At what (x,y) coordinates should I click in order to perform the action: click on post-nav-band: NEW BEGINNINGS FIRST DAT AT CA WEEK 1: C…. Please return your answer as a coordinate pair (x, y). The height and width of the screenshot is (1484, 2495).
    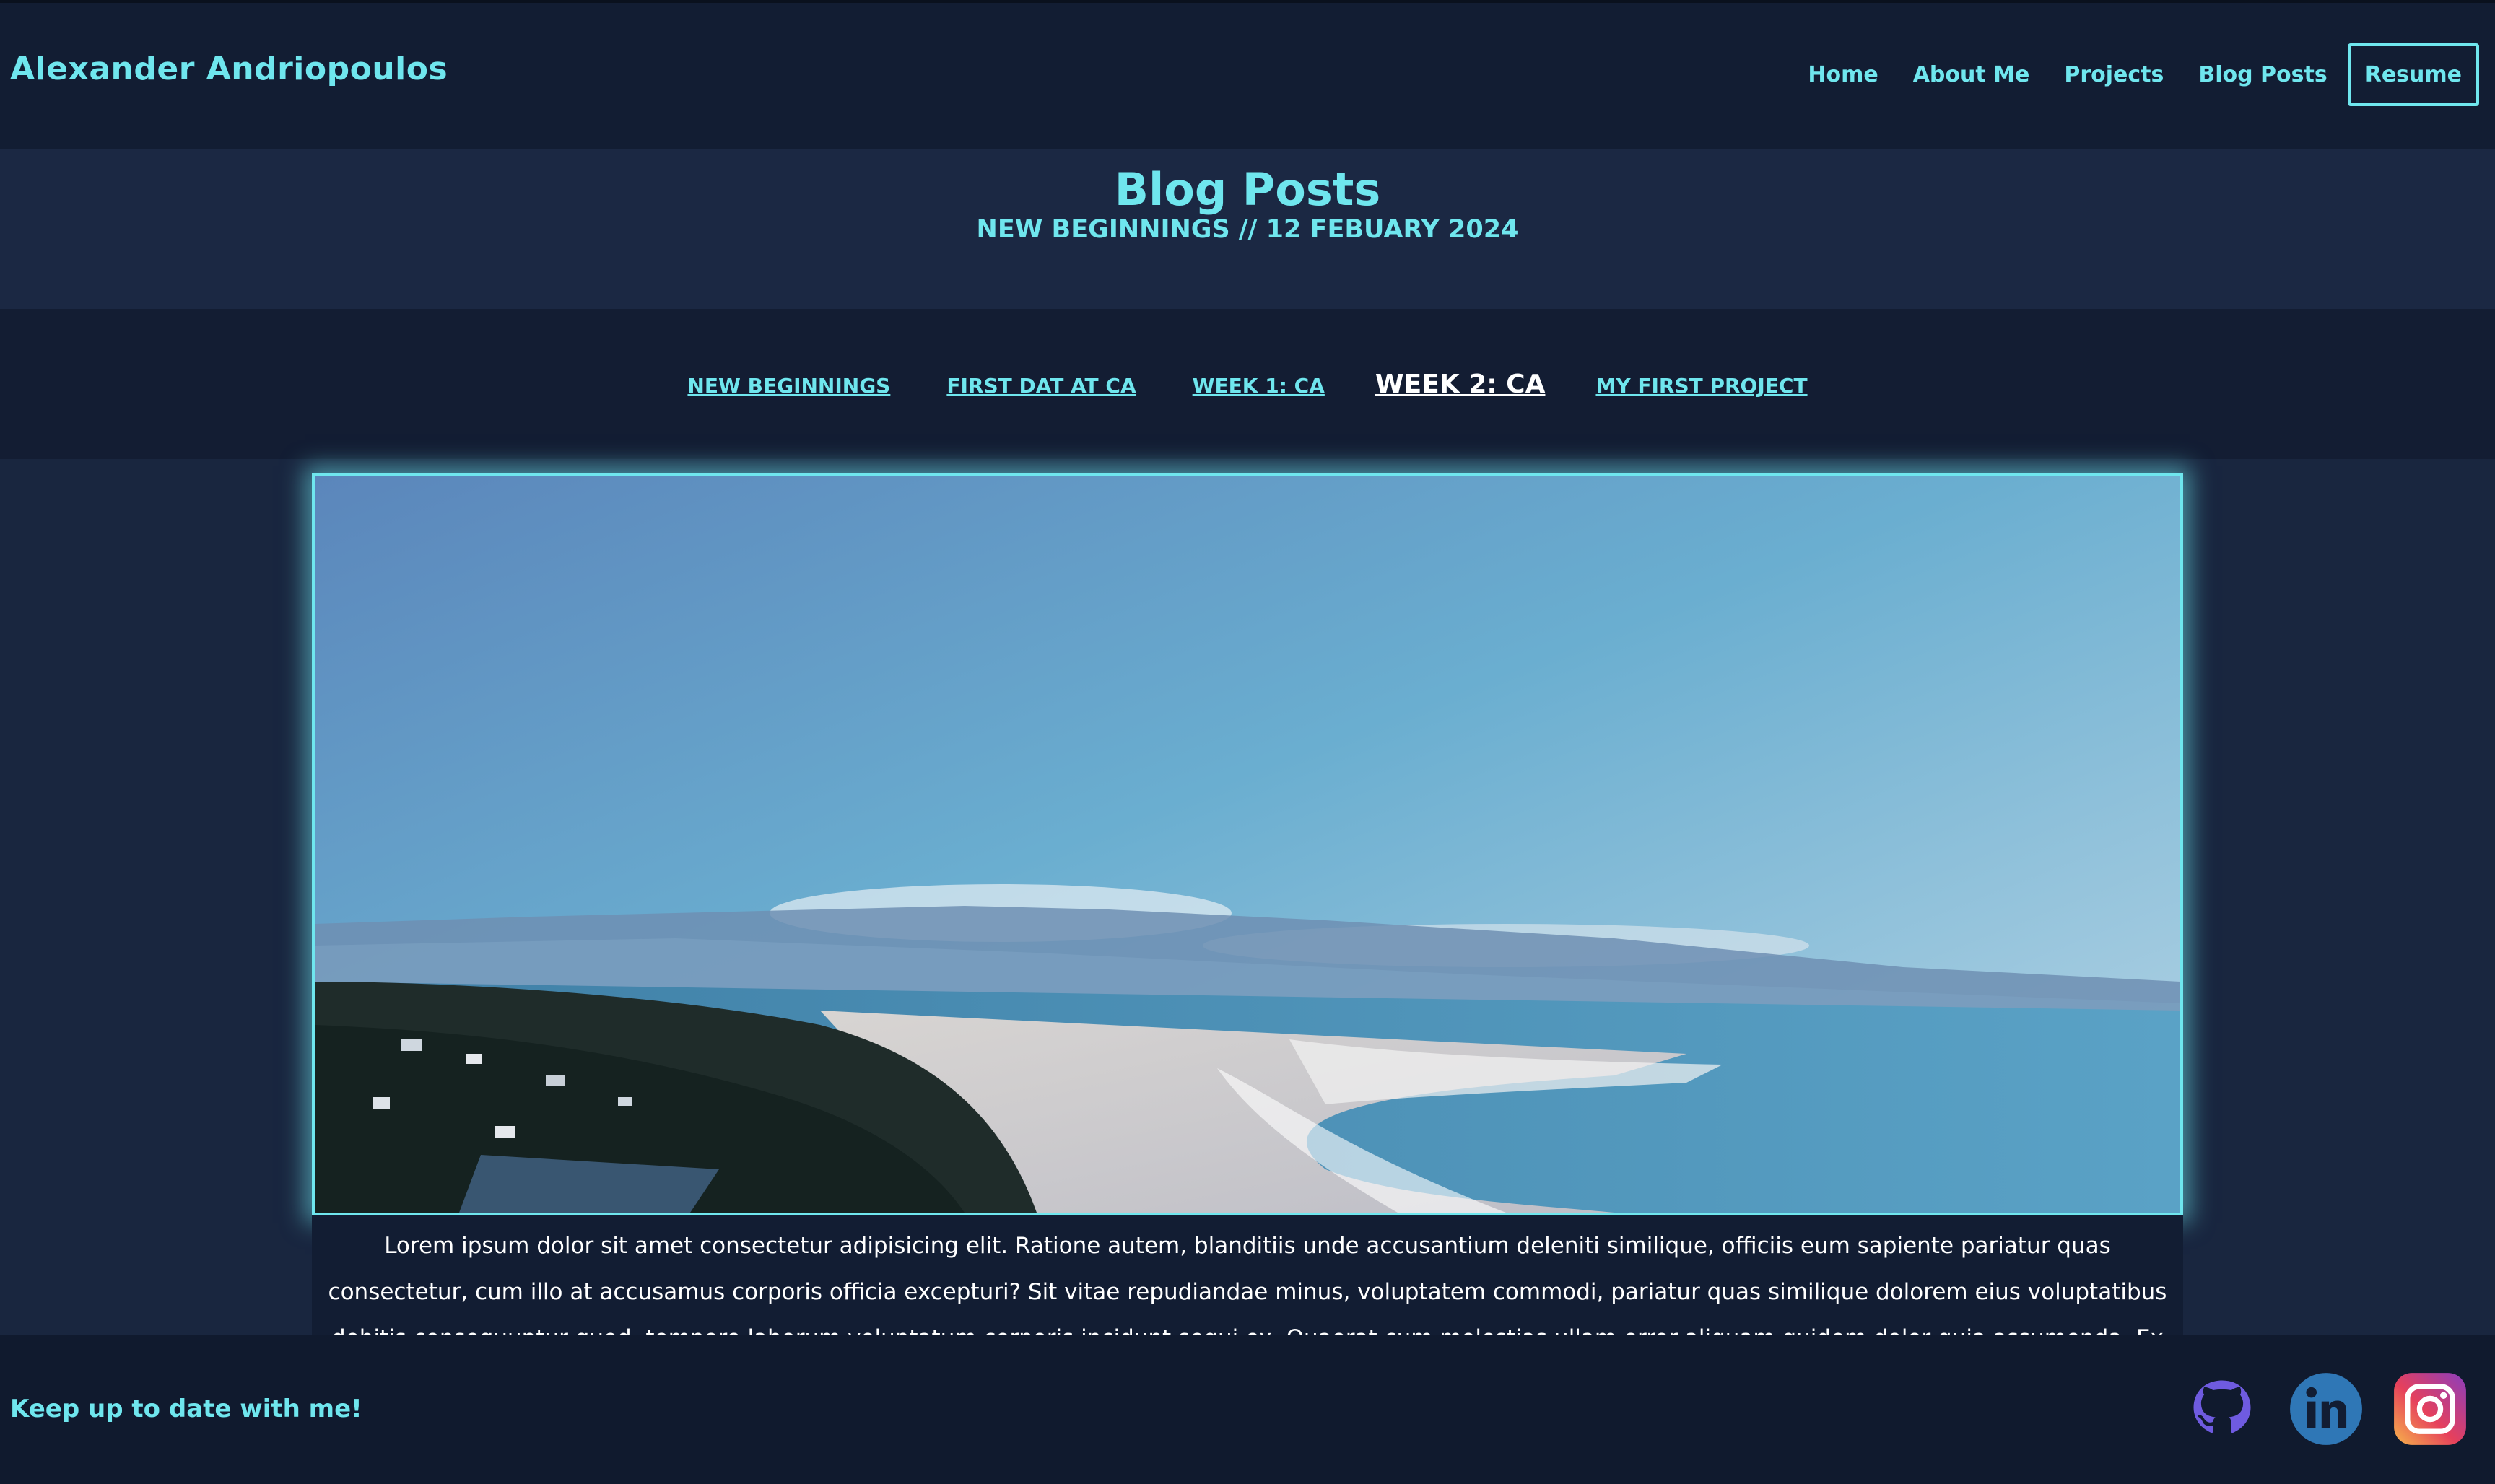
    Looking at the image, I should click on (1247, 384).